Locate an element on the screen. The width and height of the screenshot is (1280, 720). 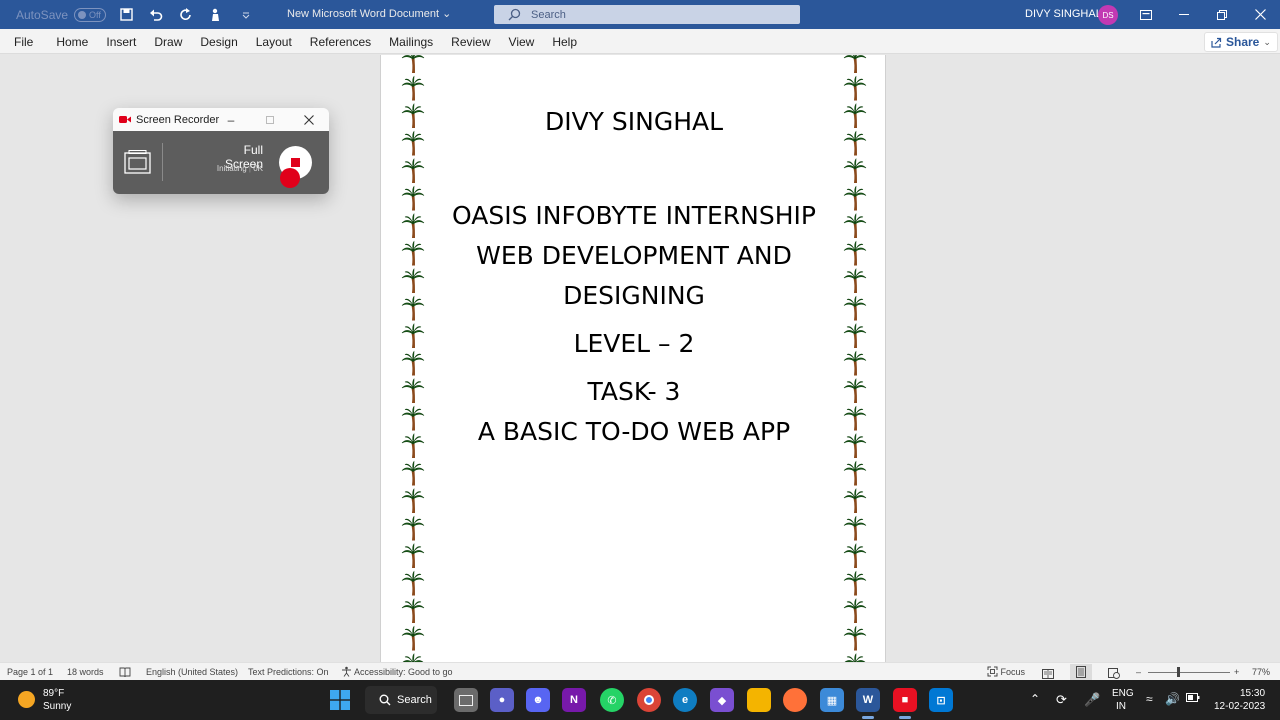
tab-home: Home is located at coordinates (72, 42).